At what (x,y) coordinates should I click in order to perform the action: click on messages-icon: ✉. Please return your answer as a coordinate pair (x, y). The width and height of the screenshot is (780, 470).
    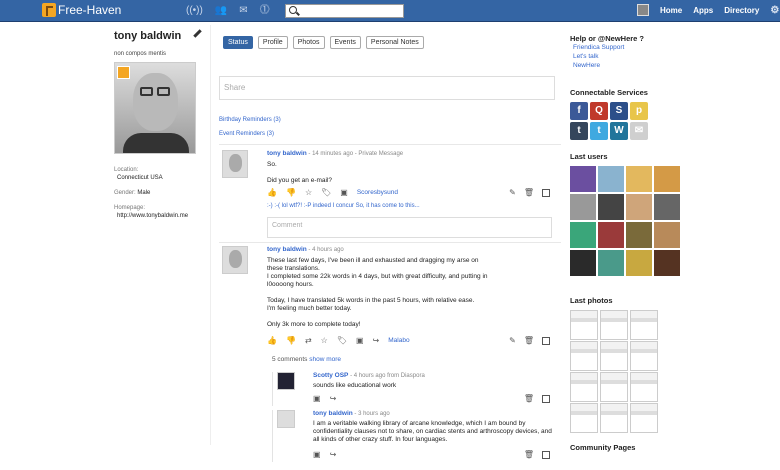
    Looking at the image, I should click on (243, 10).